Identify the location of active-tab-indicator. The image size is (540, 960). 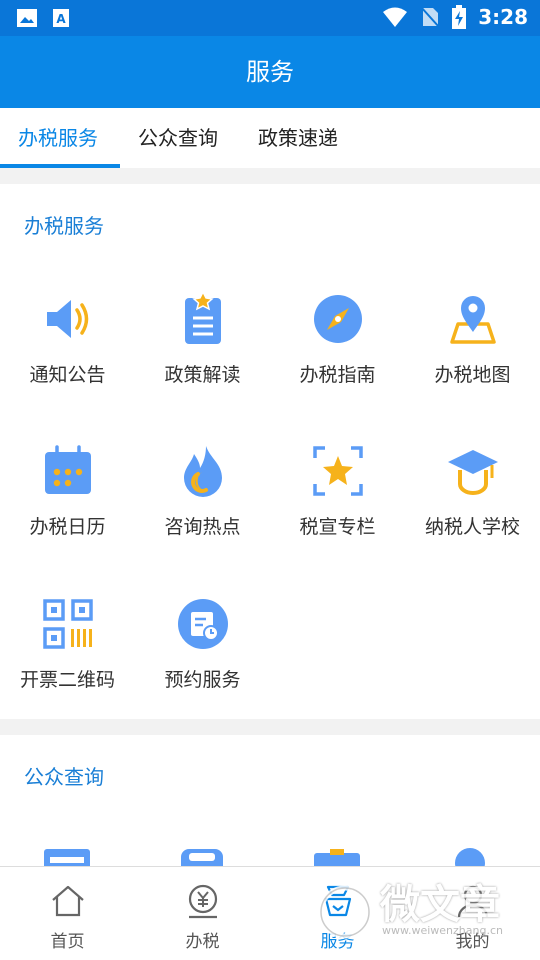
(60, 166).